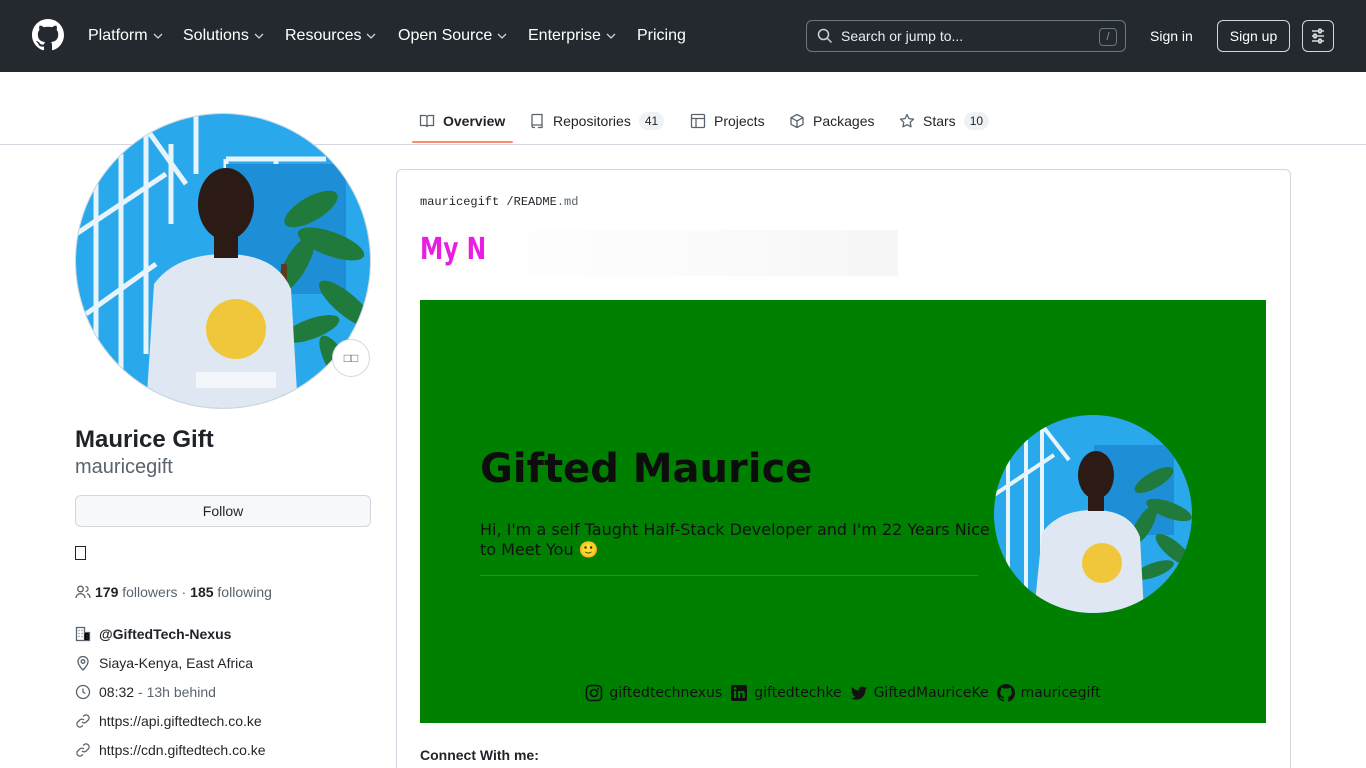  I want to click on nav-open-source: Open Source, so click(453, 36).